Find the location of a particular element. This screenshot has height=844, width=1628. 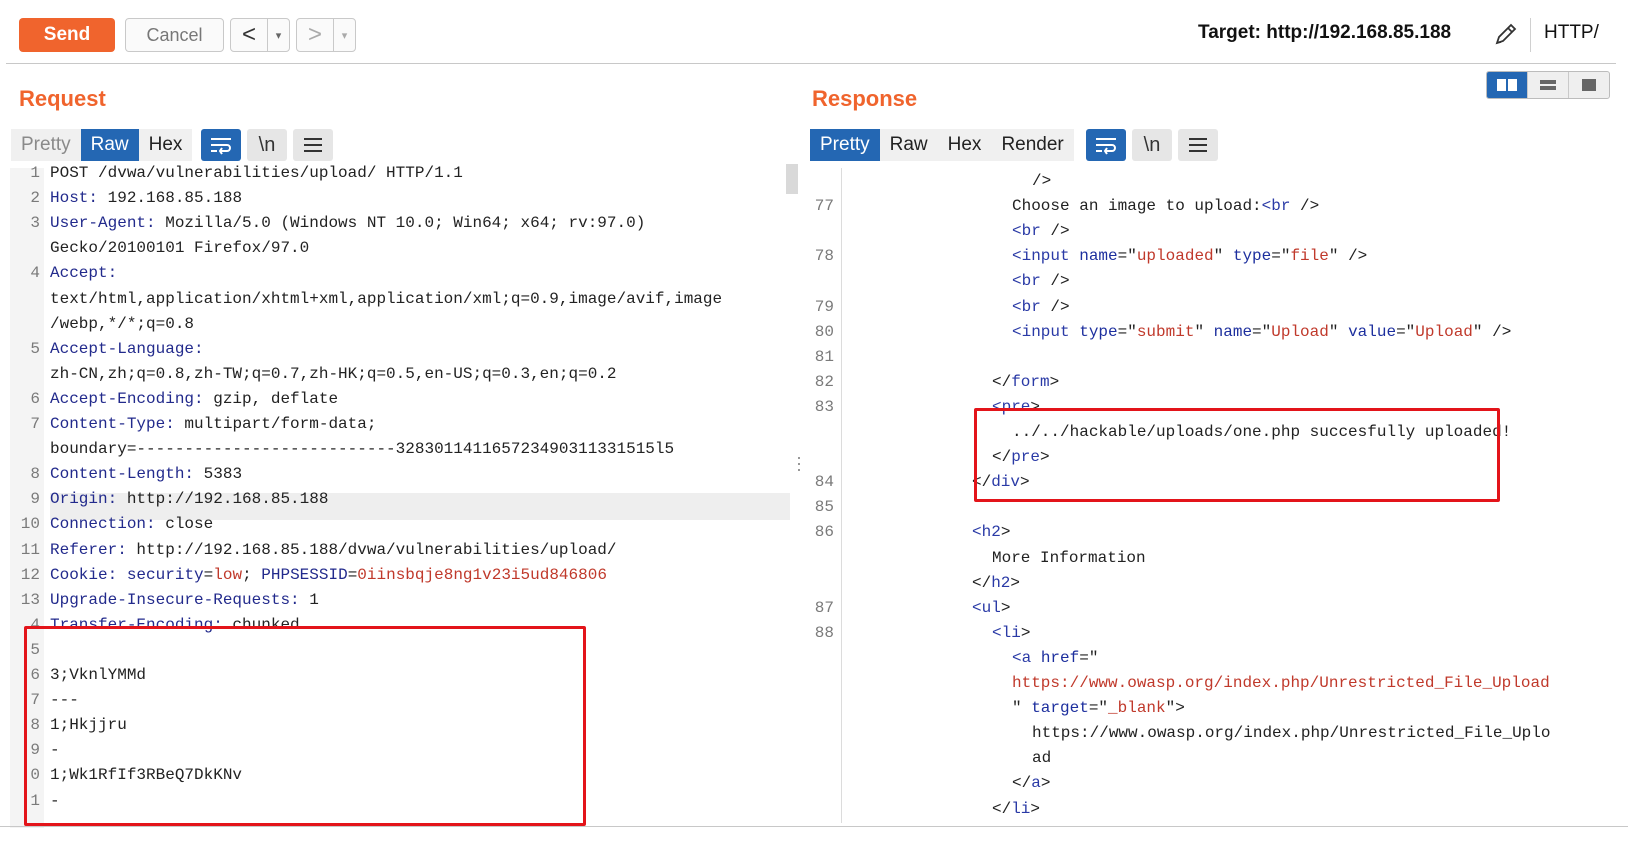

code-line: Origin: http://192.168.85.188 is located at coordinates (189, 499).